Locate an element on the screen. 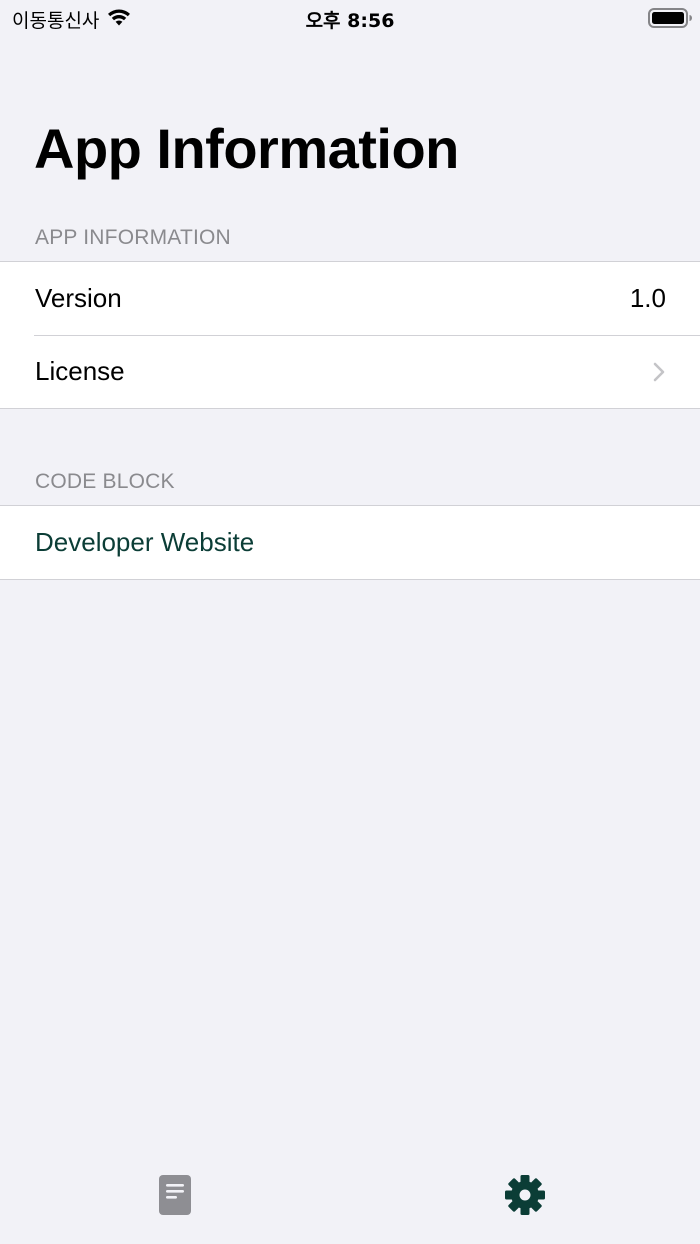  app-information-group: Version 1.0 License is located at coordinates (350, 335).